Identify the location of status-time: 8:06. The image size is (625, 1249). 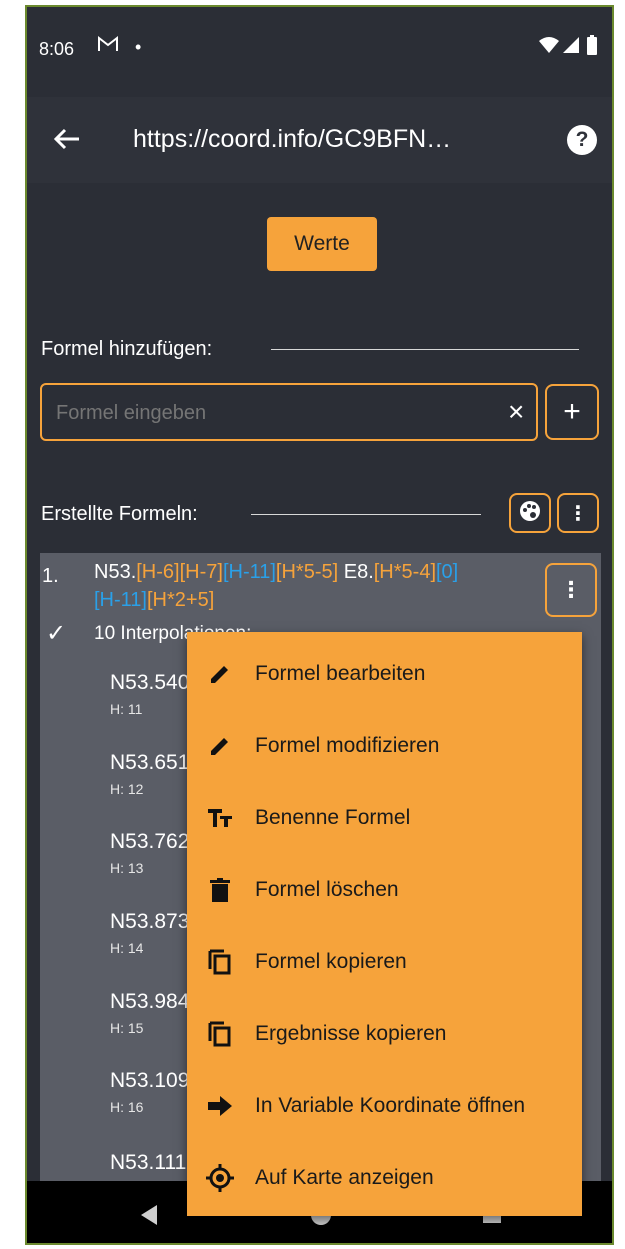
(57, 49).